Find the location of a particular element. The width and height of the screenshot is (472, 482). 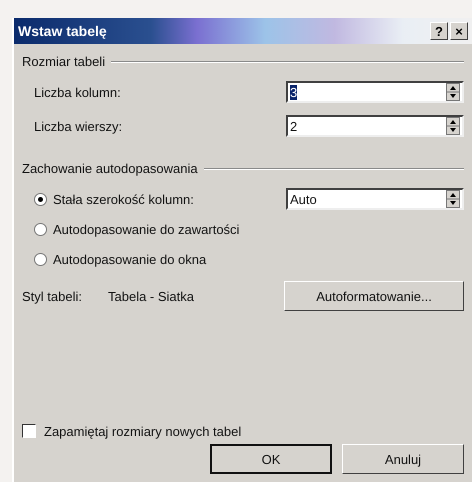

radio-label: Autodopasowanie do zawartości is located at coordinates (258, 229).